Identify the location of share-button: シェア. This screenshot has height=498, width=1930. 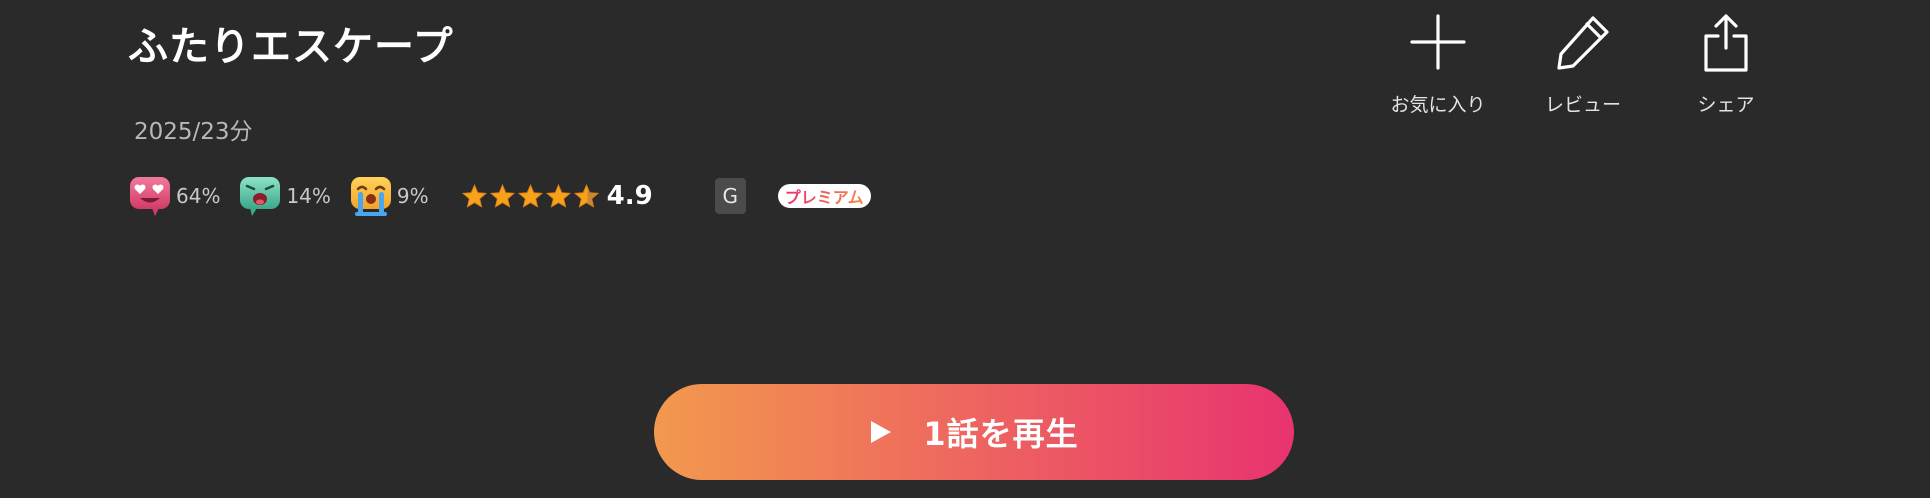
(1726, 64).